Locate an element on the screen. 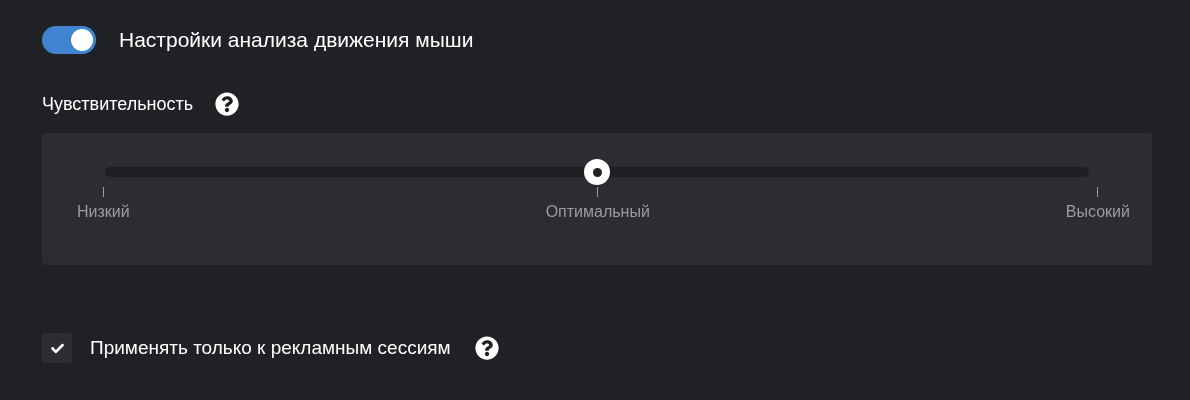 This screenshot has height=400, width=1190. slider-stop-label: Оптимальный is located at coordinates (597, 212).